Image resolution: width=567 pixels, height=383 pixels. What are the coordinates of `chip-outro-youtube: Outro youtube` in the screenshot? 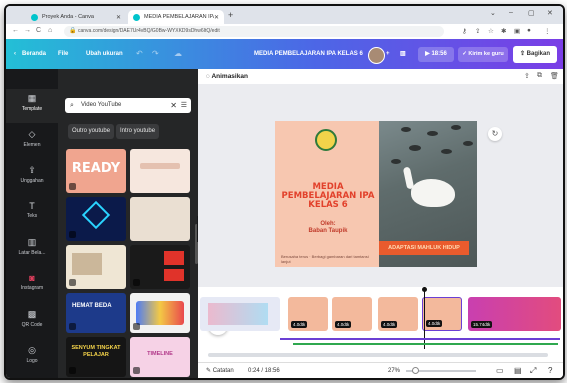 It's located at (91, 131).